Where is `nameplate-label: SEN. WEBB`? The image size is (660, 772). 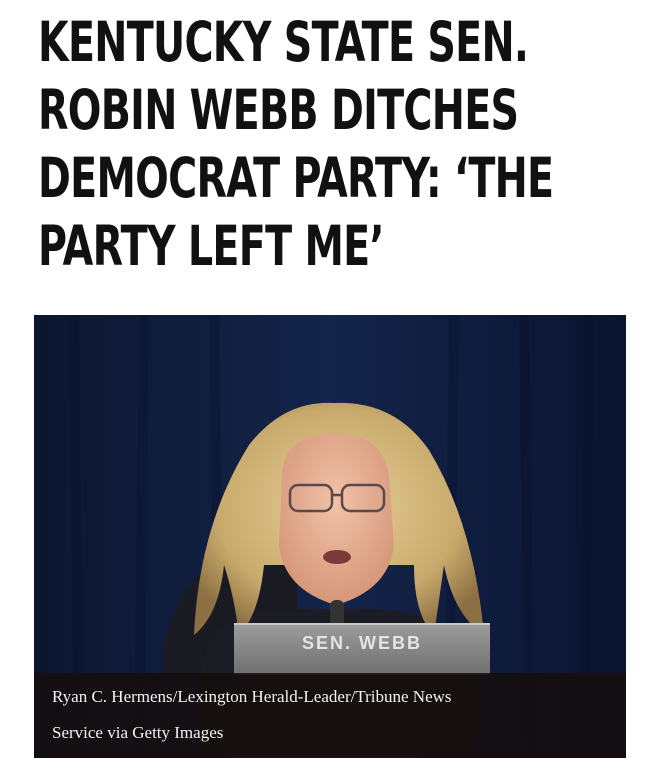
nameplate-label: SEN. WEBB is located at coordinates (361, 643).